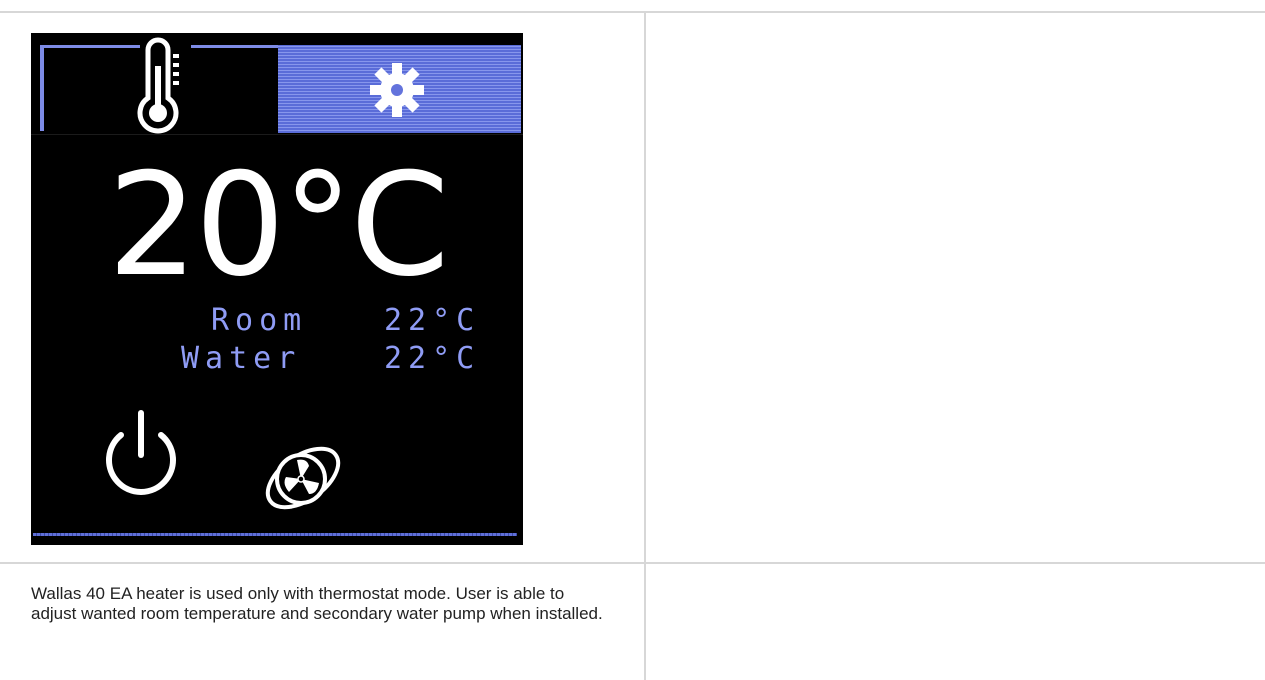 The image size is (1265, 680). Describe the element at coordinates (632, 12) in the screenshot. I see `table-border-top` at that location.